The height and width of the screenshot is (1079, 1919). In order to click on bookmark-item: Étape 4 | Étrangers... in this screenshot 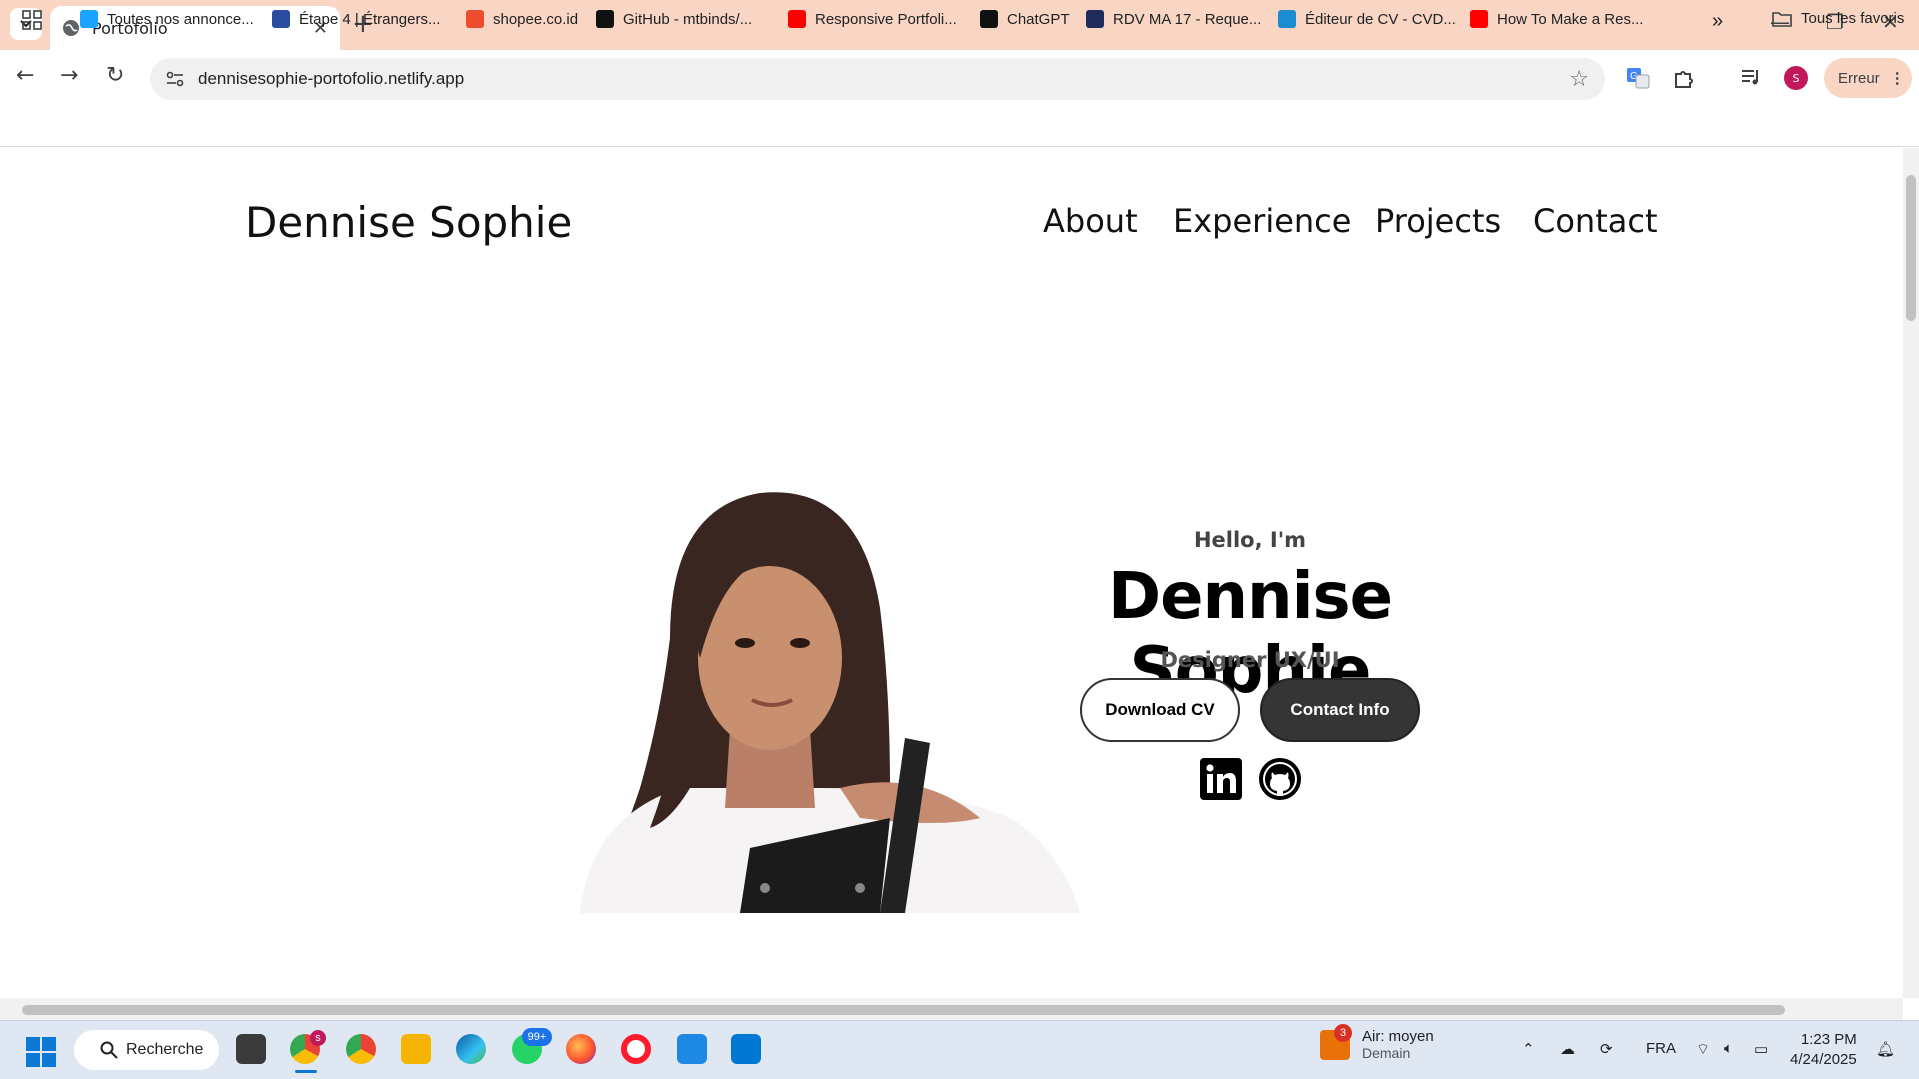, I will do `click(356, 19)`.